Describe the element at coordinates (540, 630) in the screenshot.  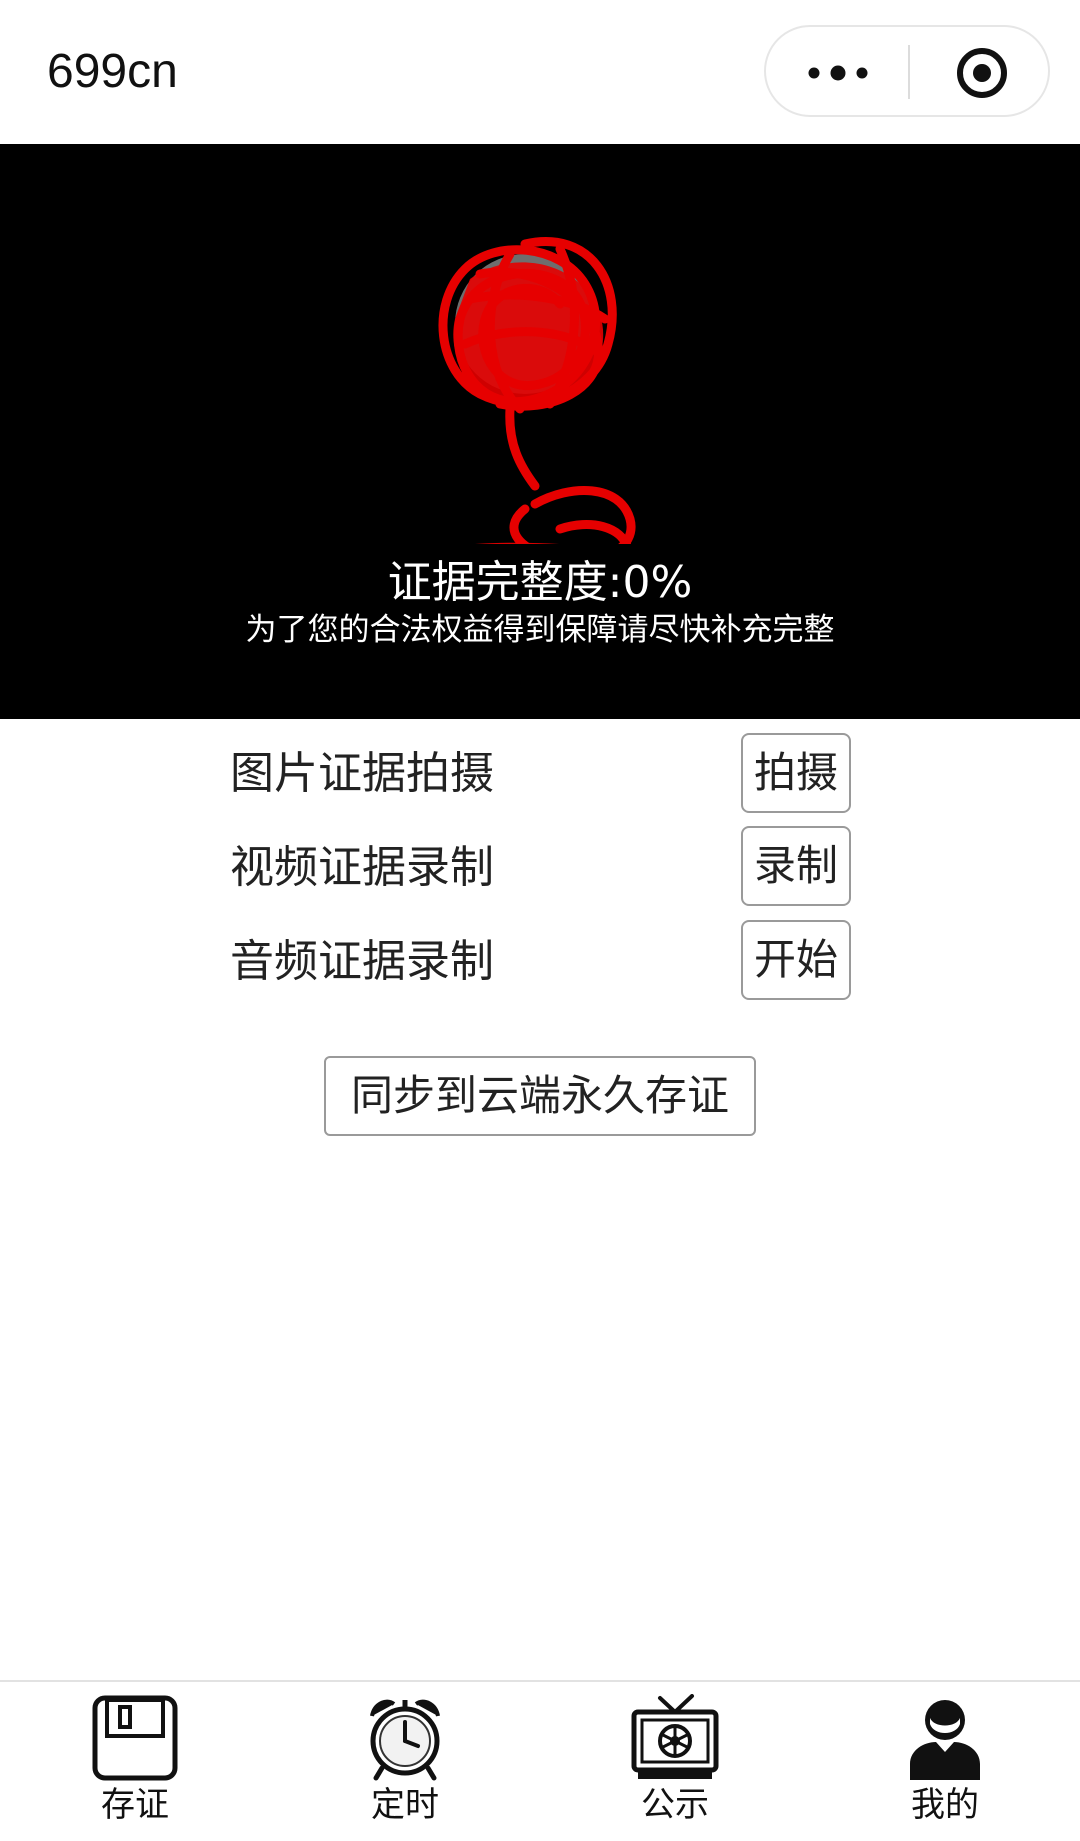
I see `evidence-tip-text: 为了您的合法权益得到保障请尽快补充完整` at that location.